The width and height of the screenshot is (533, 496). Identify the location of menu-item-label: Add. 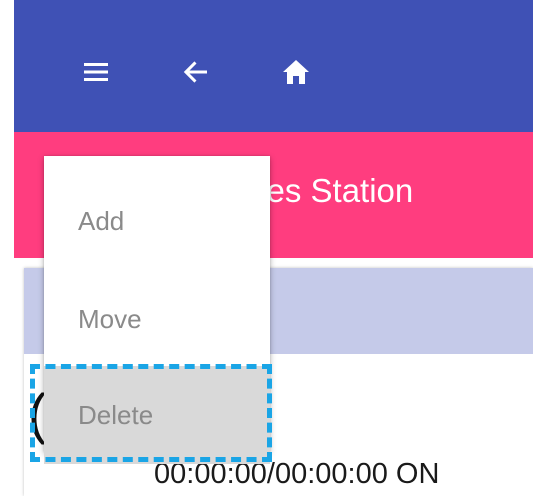
(101, 220).